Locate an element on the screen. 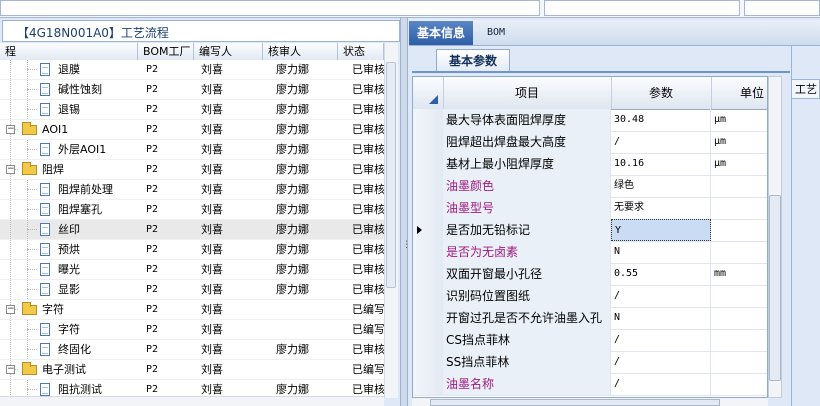 This screenshot has width=820, height=406. tree-row: 曝光 P2 刘喜 廖力娜 已审核 is located at coordinates (192, 270).